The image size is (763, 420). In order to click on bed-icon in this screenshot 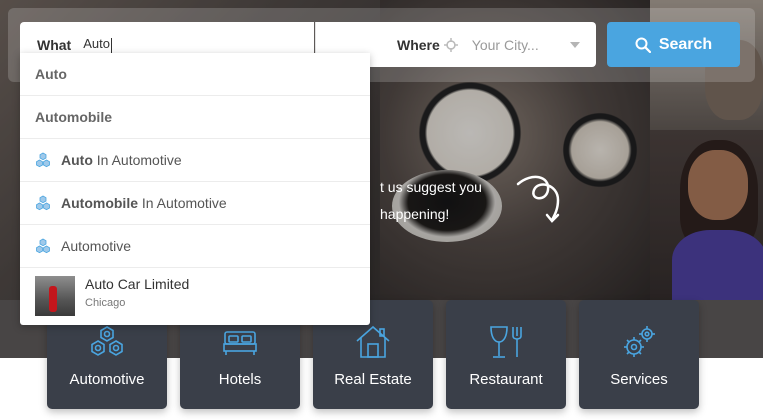, I will do `click(240, 343)`.